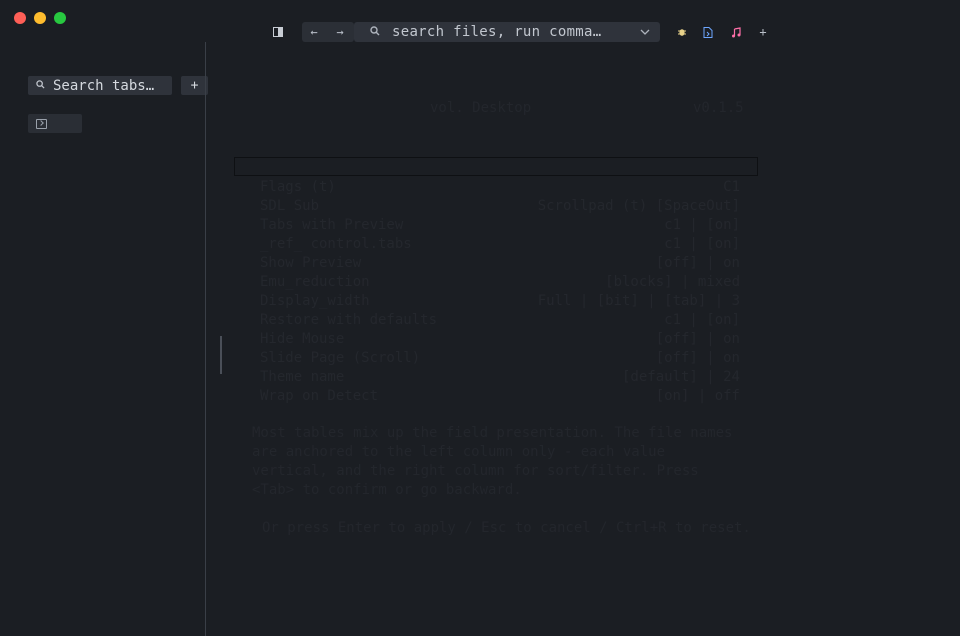  Describe the element at coordinates (340, 358) in the screenshot. I see `row-key: Slide Page (Scroll)` at that location.